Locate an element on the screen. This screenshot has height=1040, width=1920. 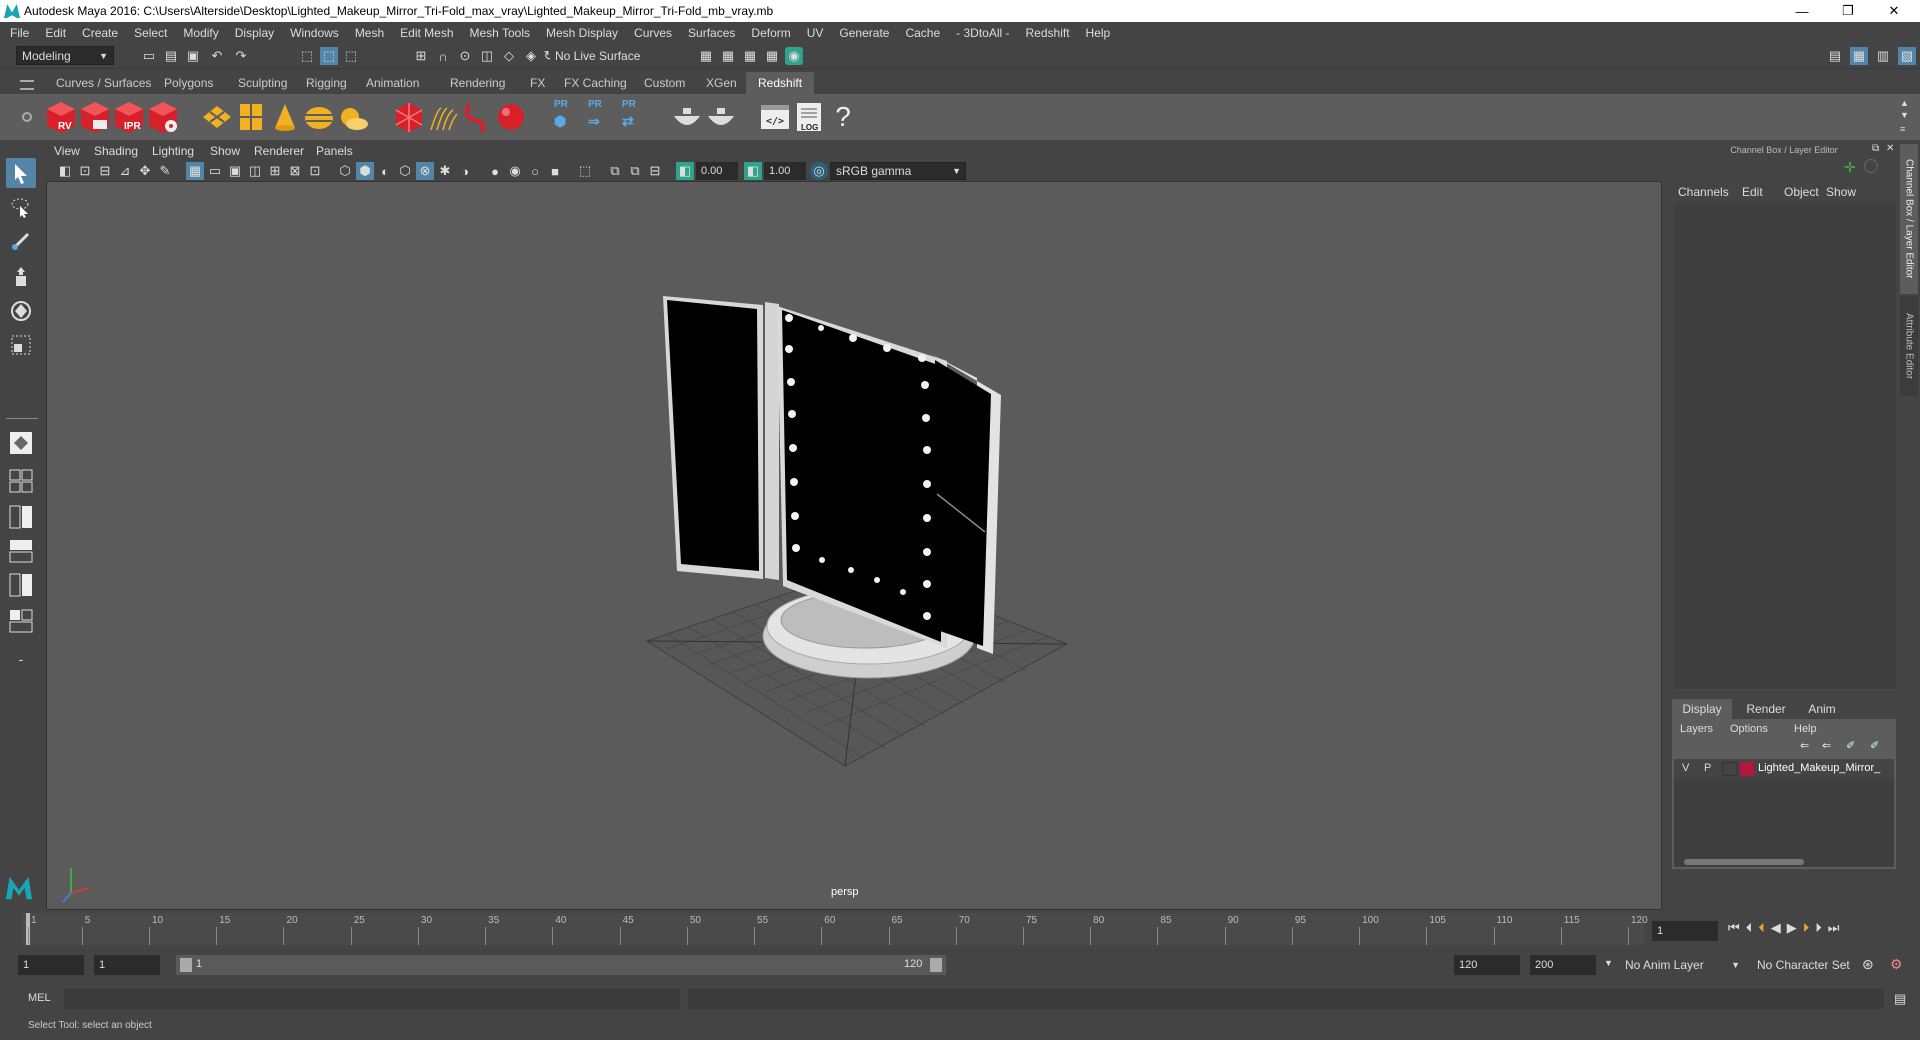
select-object-icon: ⬚ is located at coordinates (329, 56).